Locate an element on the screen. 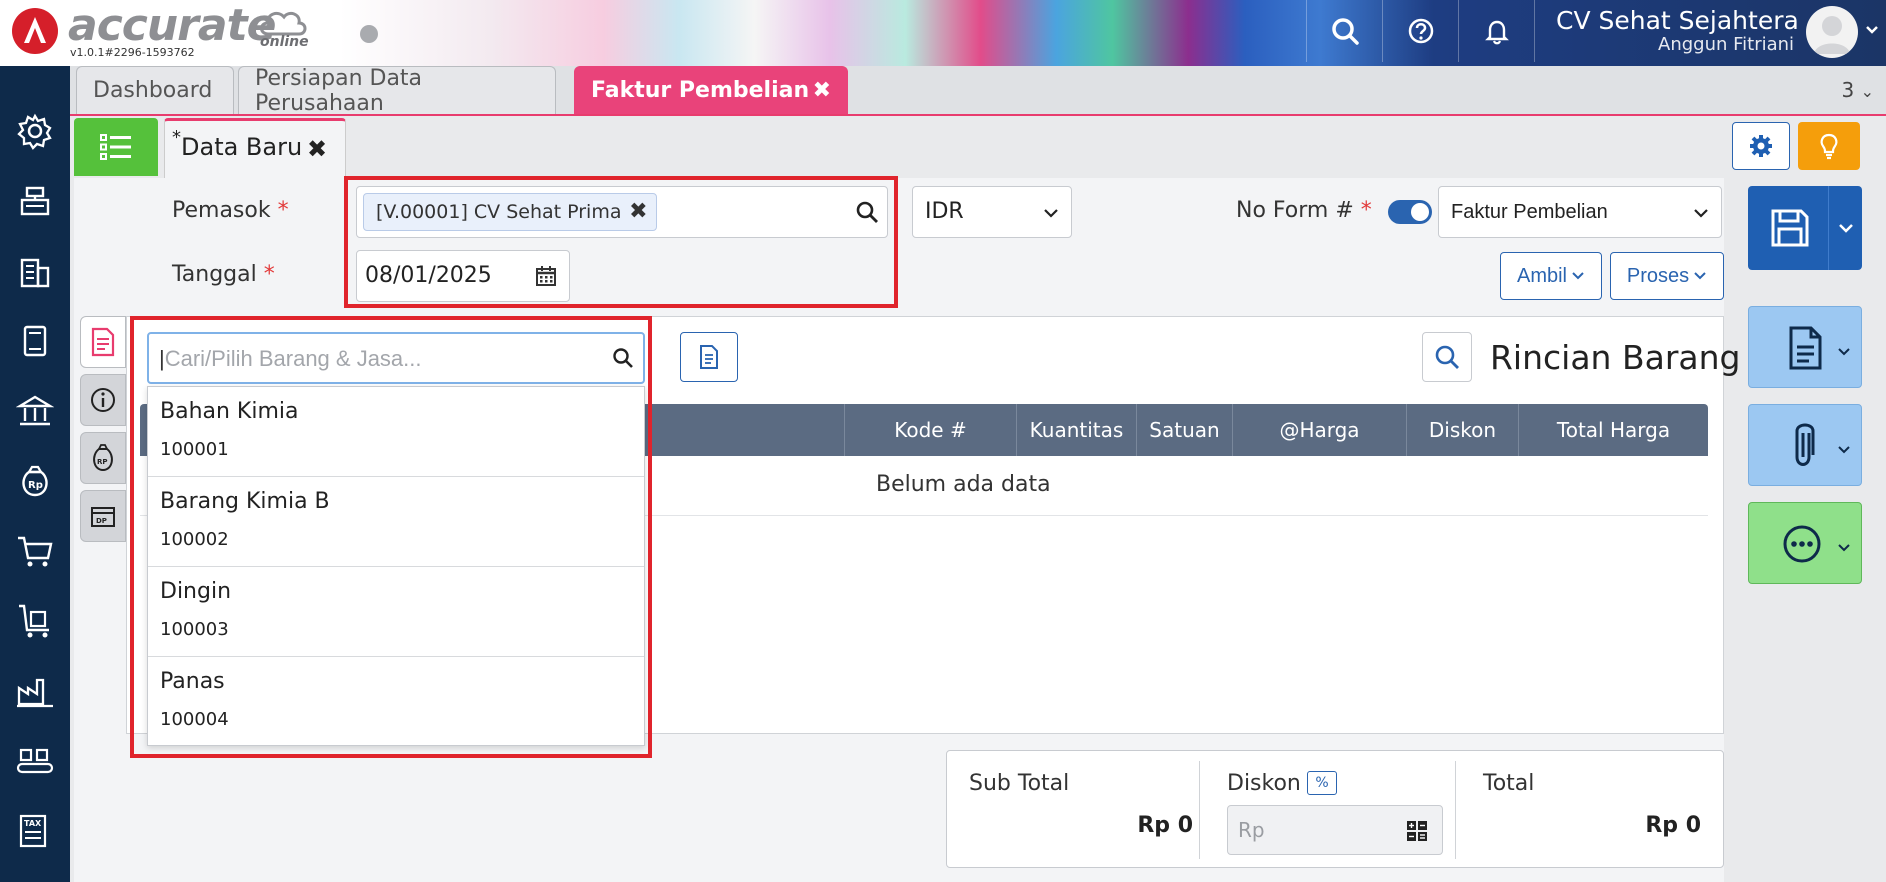 The height and width of the screenshot is (882, 1886). ambil-label: Ambil is located at coordinates (1541, 275).